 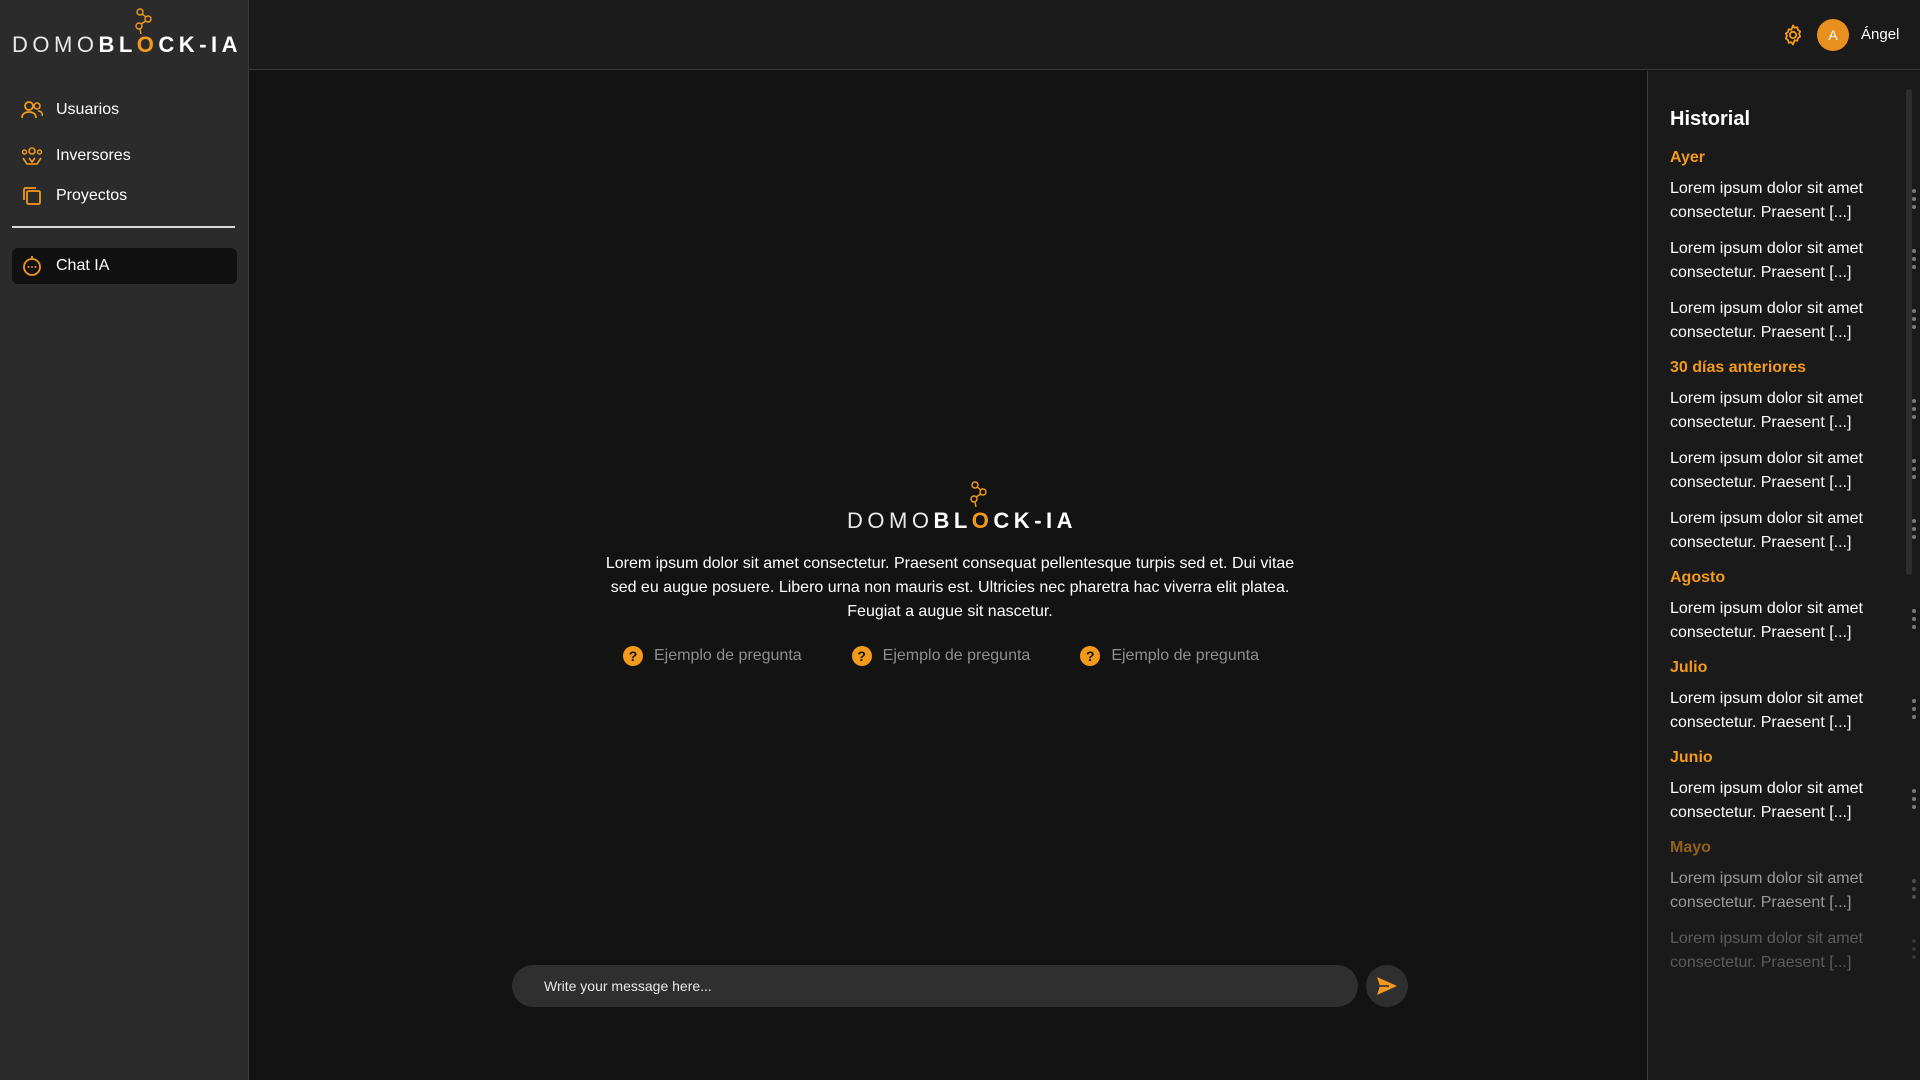 I want to click on send-icon, so click(x=1387, y=986).